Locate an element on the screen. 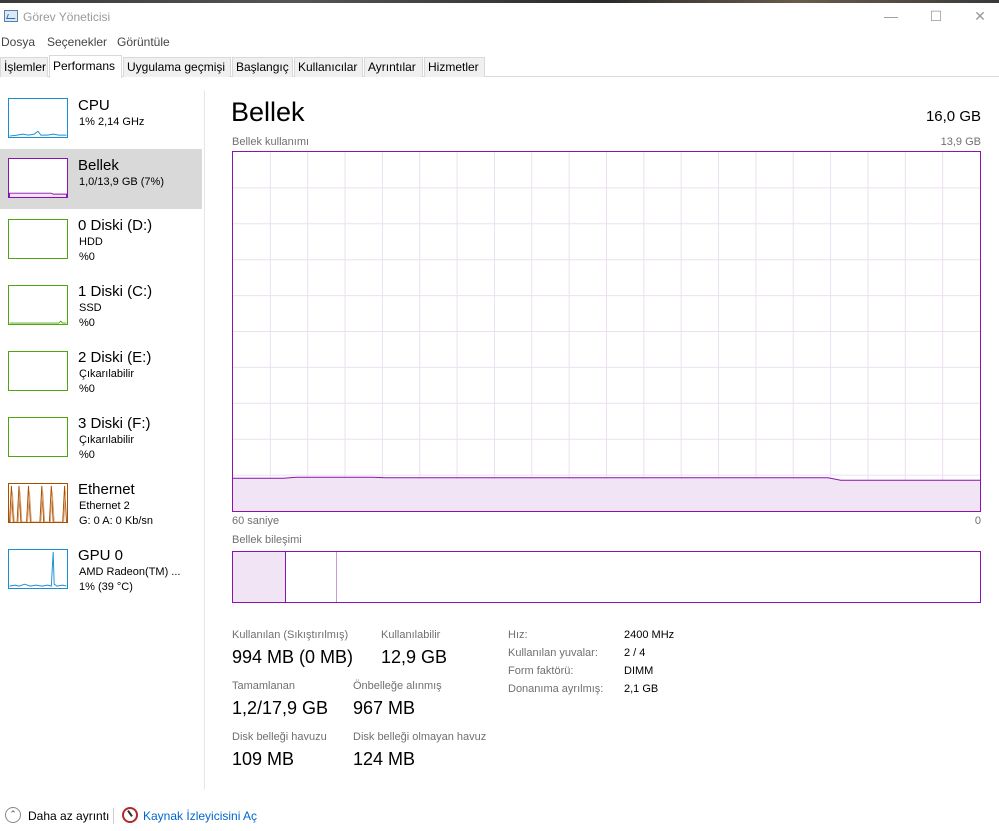  gpu-thumbnail-graph is located at coordinates (38, 569).